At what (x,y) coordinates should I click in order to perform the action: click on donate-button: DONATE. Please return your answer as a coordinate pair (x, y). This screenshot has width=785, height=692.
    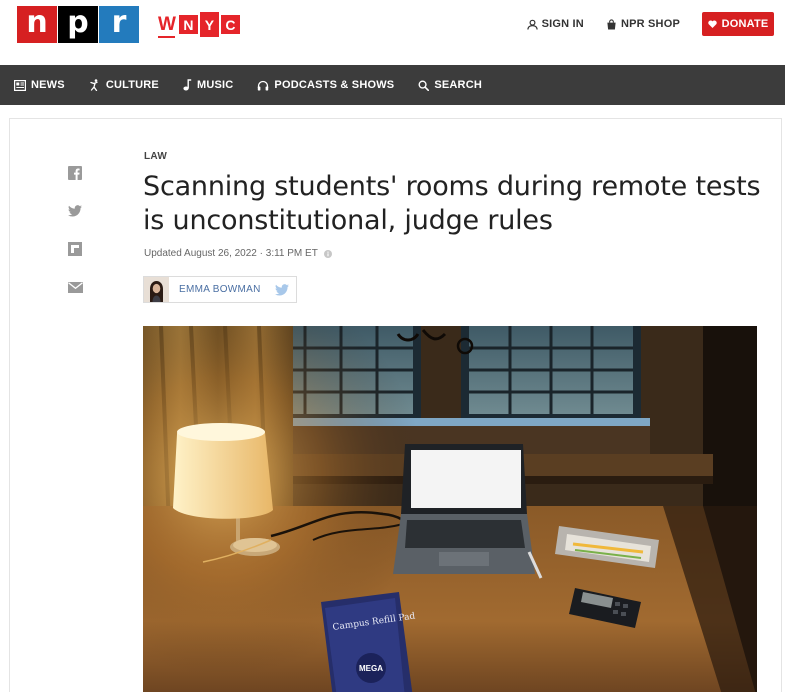
    Looking at the image, I should click on (738, 24).